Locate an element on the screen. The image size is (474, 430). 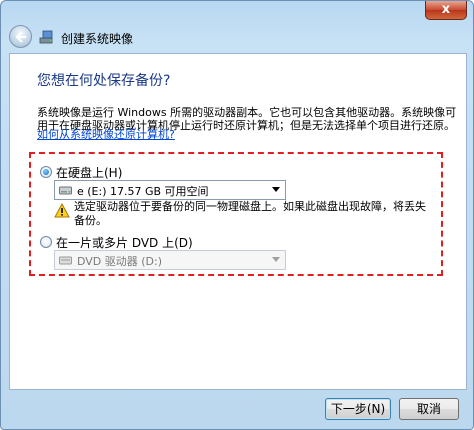
hard-disk-dropdown-arrow is located at coordinates (276, 190).